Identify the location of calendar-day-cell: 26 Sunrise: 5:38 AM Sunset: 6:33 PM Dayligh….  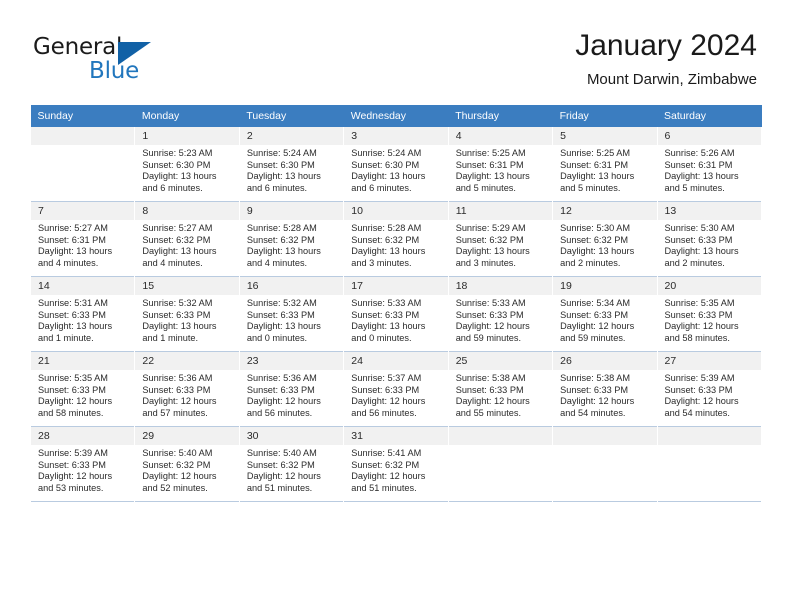
(605, 389).